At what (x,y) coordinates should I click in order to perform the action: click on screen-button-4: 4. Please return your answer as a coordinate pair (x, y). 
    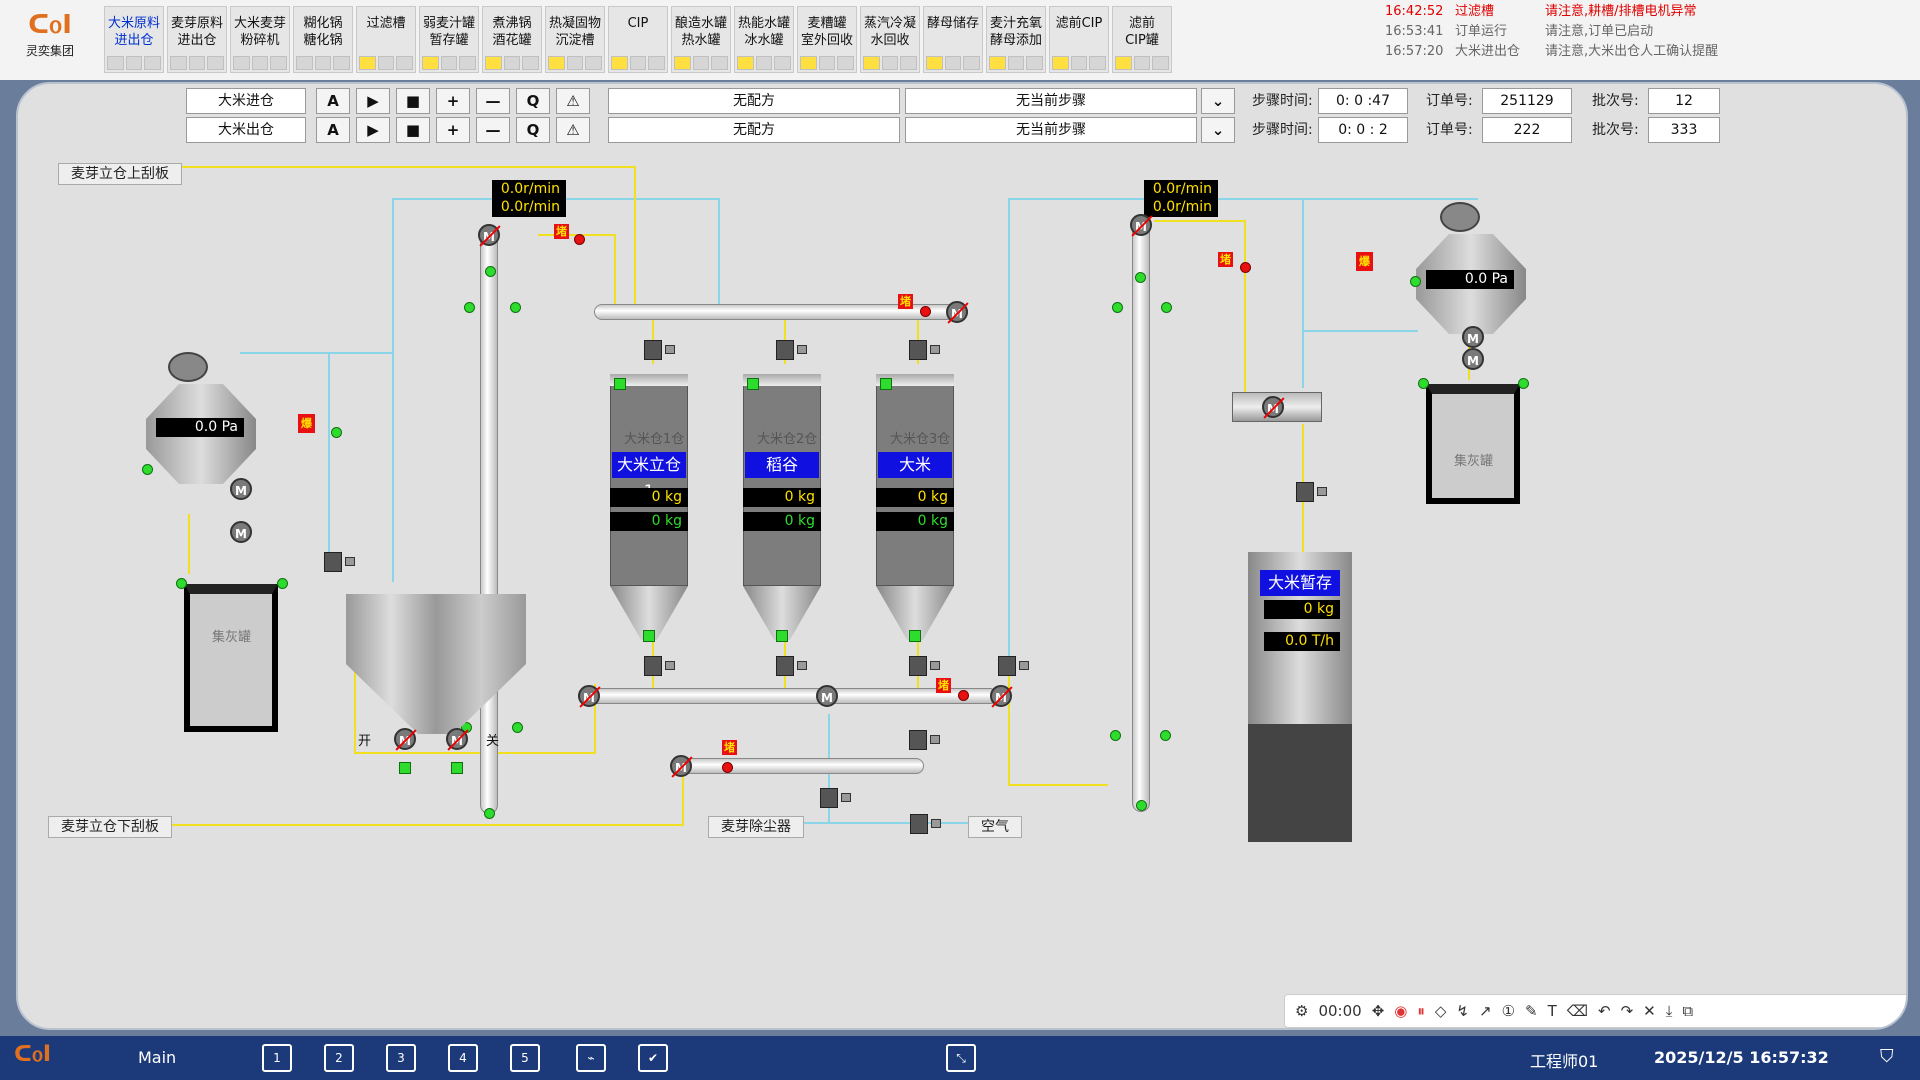
    Looking at the image, I should click on (463, 1058).